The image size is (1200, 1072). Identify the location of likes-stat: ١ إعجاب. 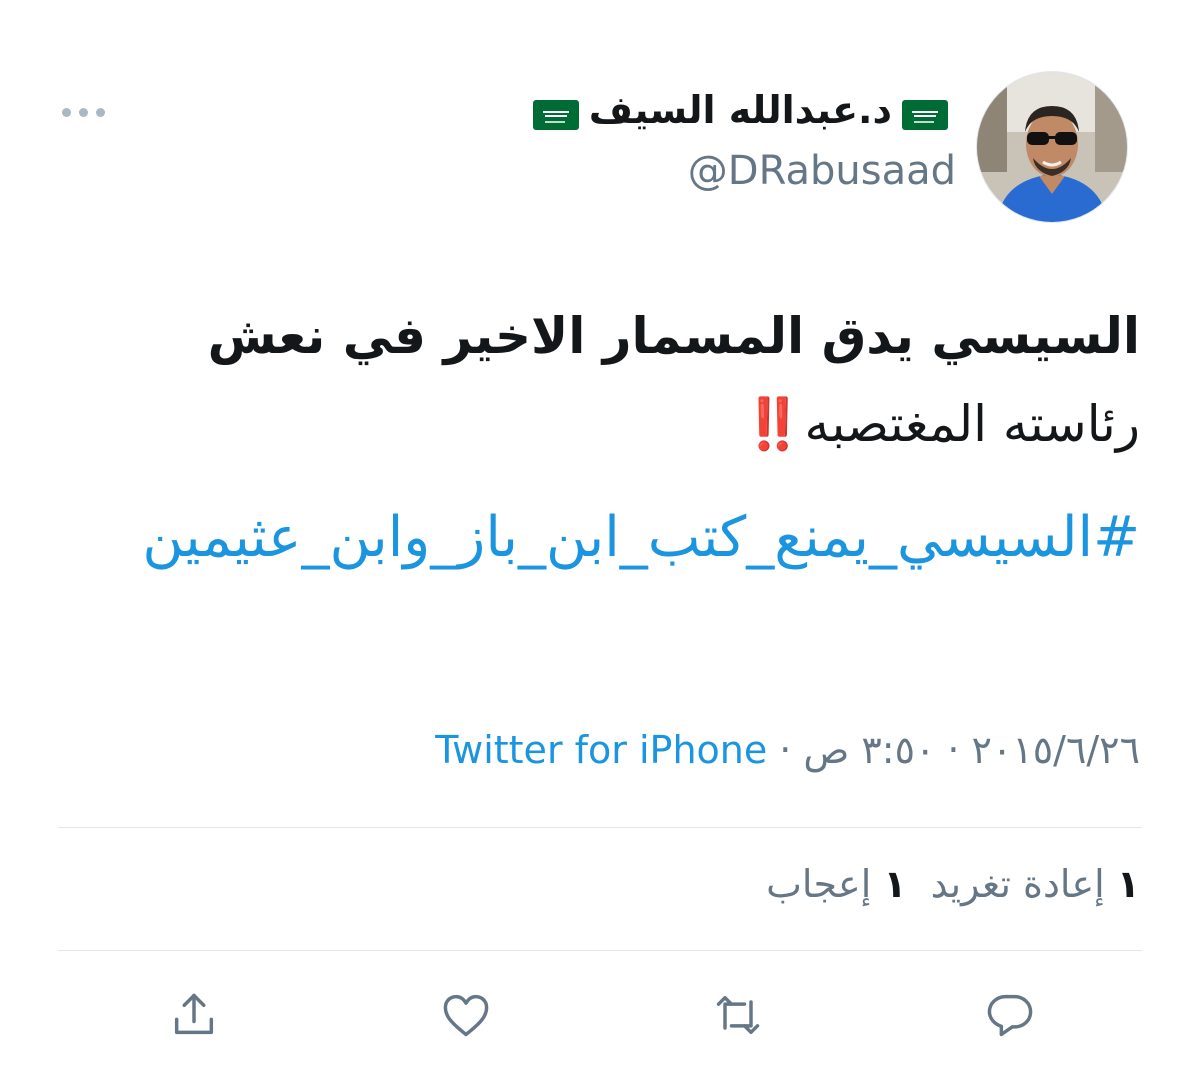
(836, 884).